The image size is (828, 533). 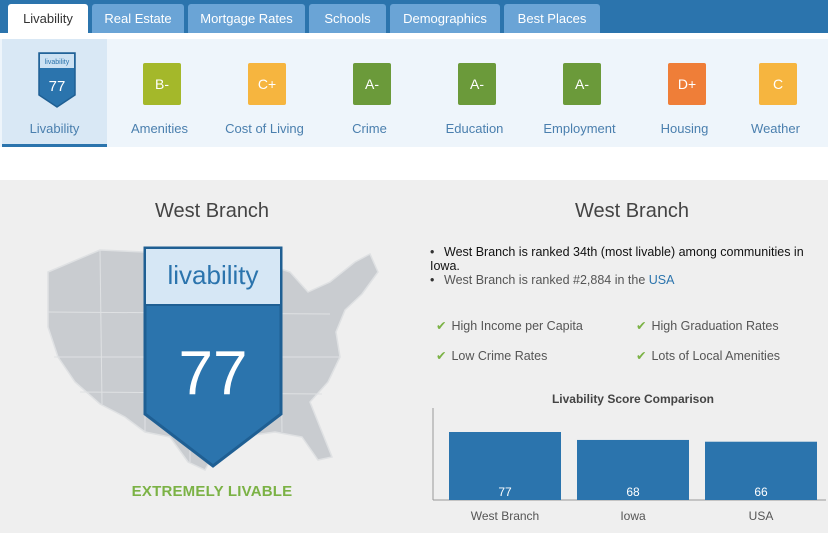 What do you see at coordinates (138, 18) in the screenshot?
I see `tab-real-estate: Real Estate` at bounding box center [138, 18].